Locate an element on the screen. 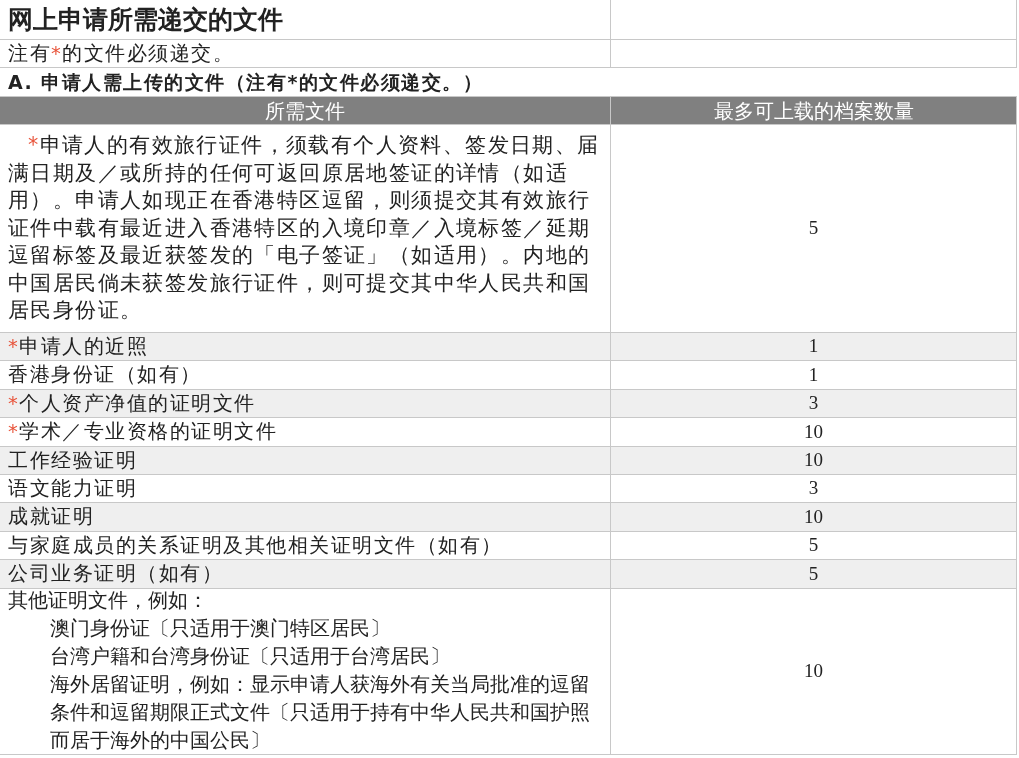  document-name: *申请人的近照 is located at coordinates (78, 347).